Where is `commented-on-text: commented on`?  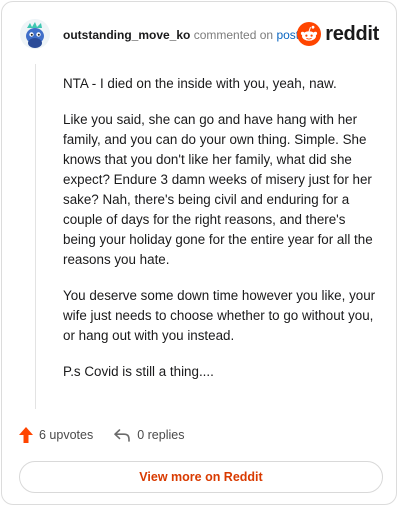 commented-on-text: commented on is located at coordinates (233, 35).